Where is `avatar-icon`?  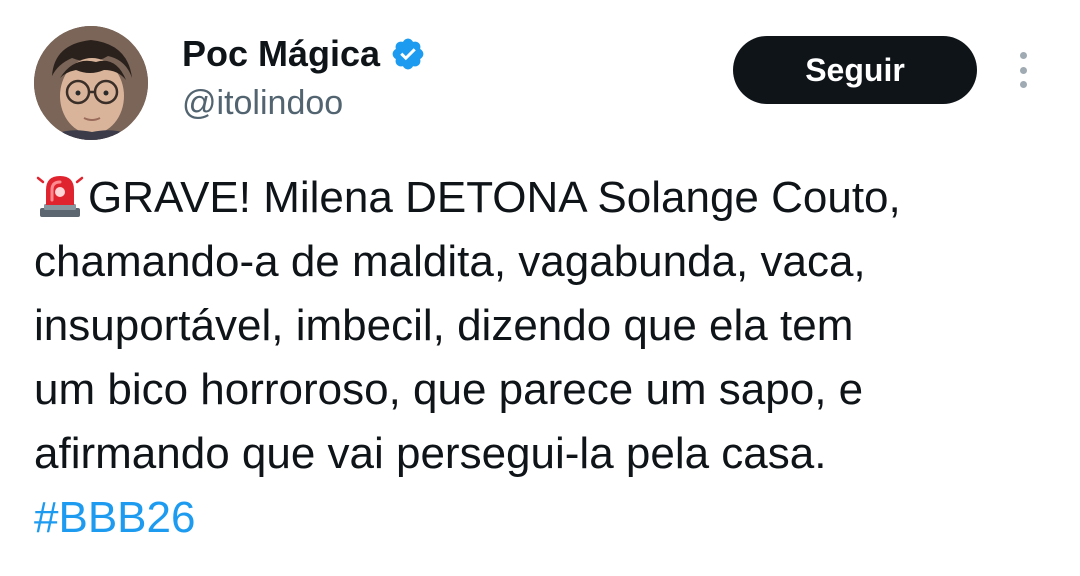 avatar-icon is located at coordinates (91, 83).